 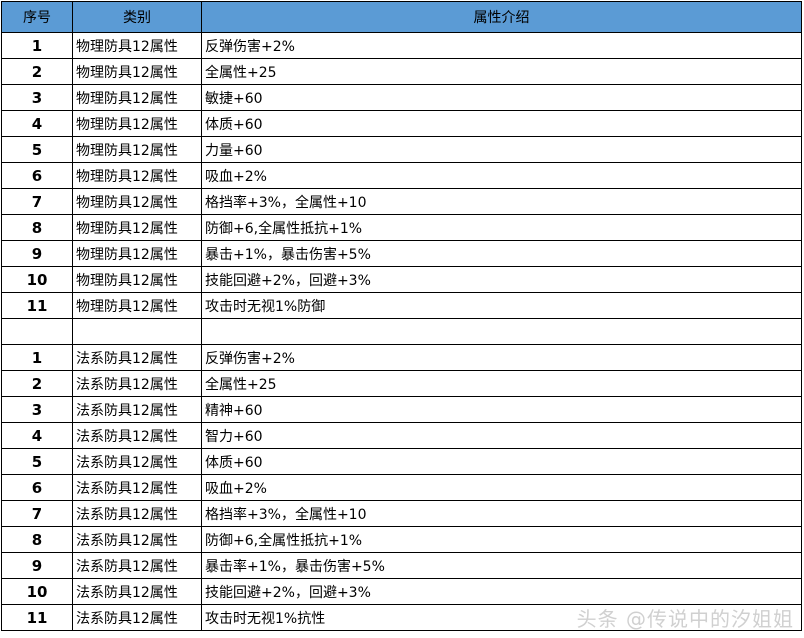 I want to click on table-row: 10 法系防具12属性 技能回避+2%，回避+3%, so click(x=401, y=591).